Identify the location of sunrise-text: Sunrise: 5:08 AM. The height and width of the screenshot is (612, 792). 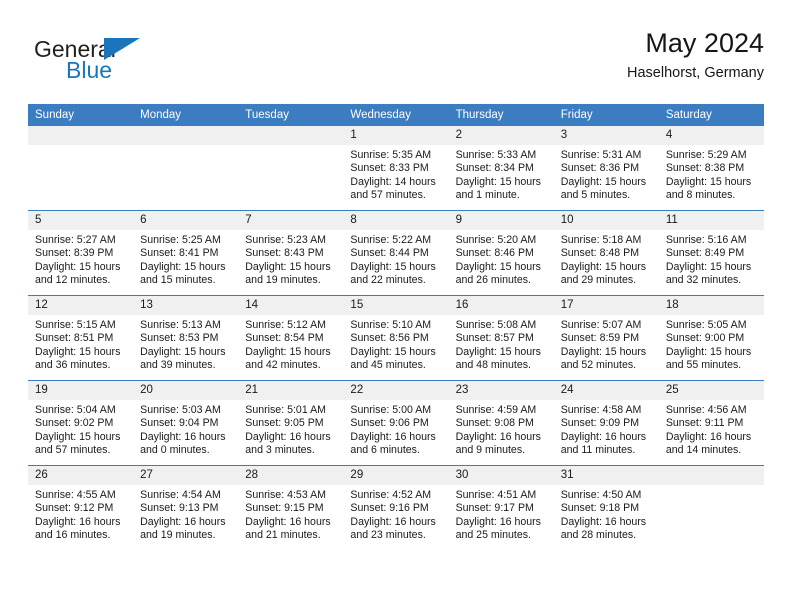
(496, 325).